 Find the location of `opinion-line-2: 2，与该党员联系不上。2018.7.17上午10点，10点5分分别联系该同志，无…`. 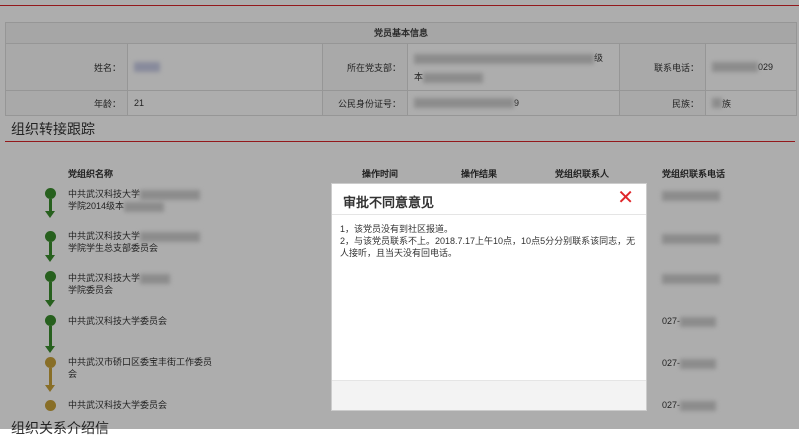

opinion-line-2: 2，与该党员联系不上。2018.7.17上午10点，10点5分分别联系该同志，无… is located at coordinates (488, 247).